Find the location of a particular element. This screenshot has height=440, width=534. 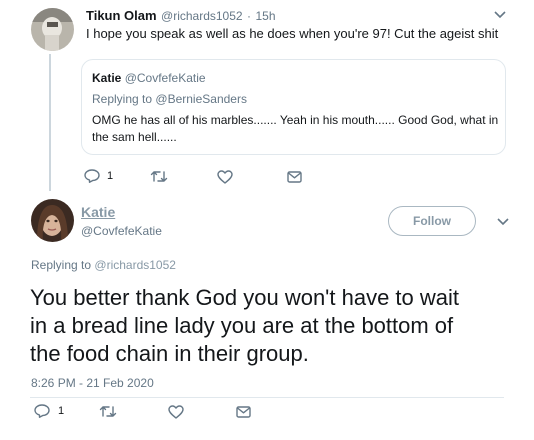

follow-button-label: Follow is located at coordinates (432, 221).